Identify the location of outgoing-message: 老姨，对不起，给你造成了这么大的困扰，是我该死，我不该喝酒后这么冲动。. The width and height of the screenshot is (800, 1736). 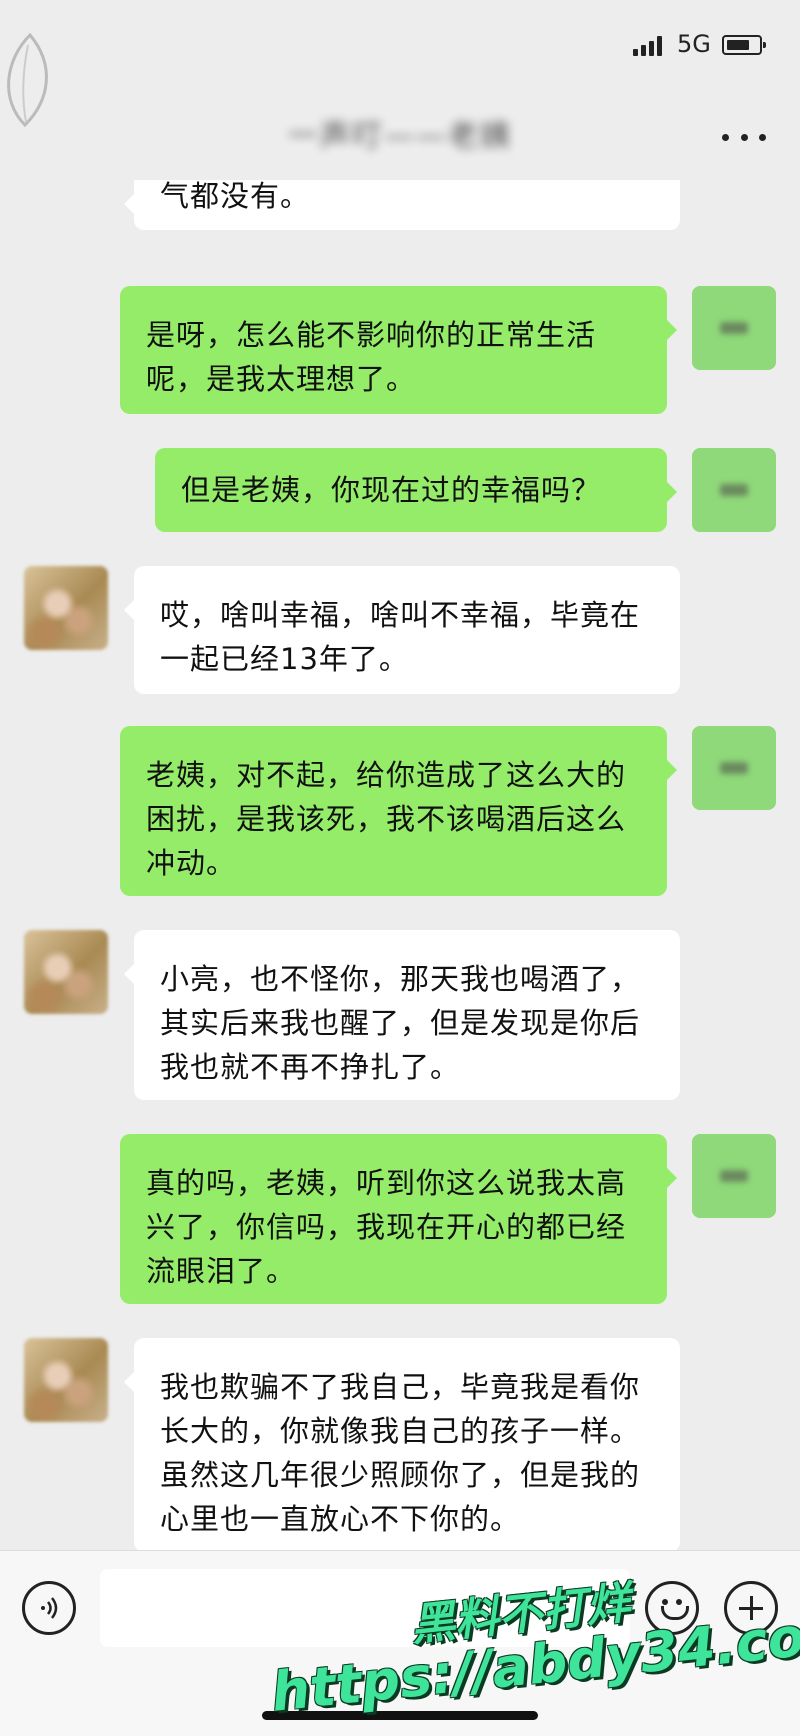
(398, 811).